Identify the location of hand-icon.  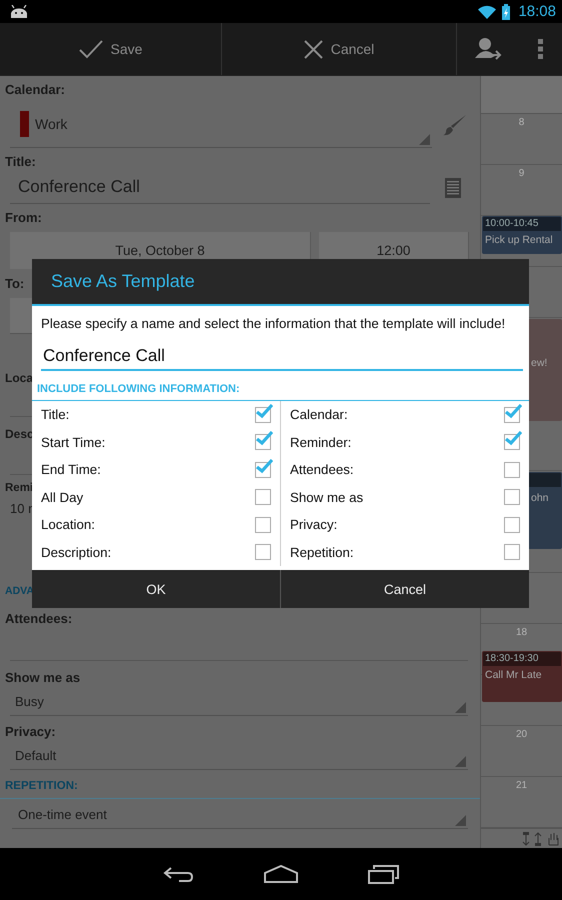
(553, 839).